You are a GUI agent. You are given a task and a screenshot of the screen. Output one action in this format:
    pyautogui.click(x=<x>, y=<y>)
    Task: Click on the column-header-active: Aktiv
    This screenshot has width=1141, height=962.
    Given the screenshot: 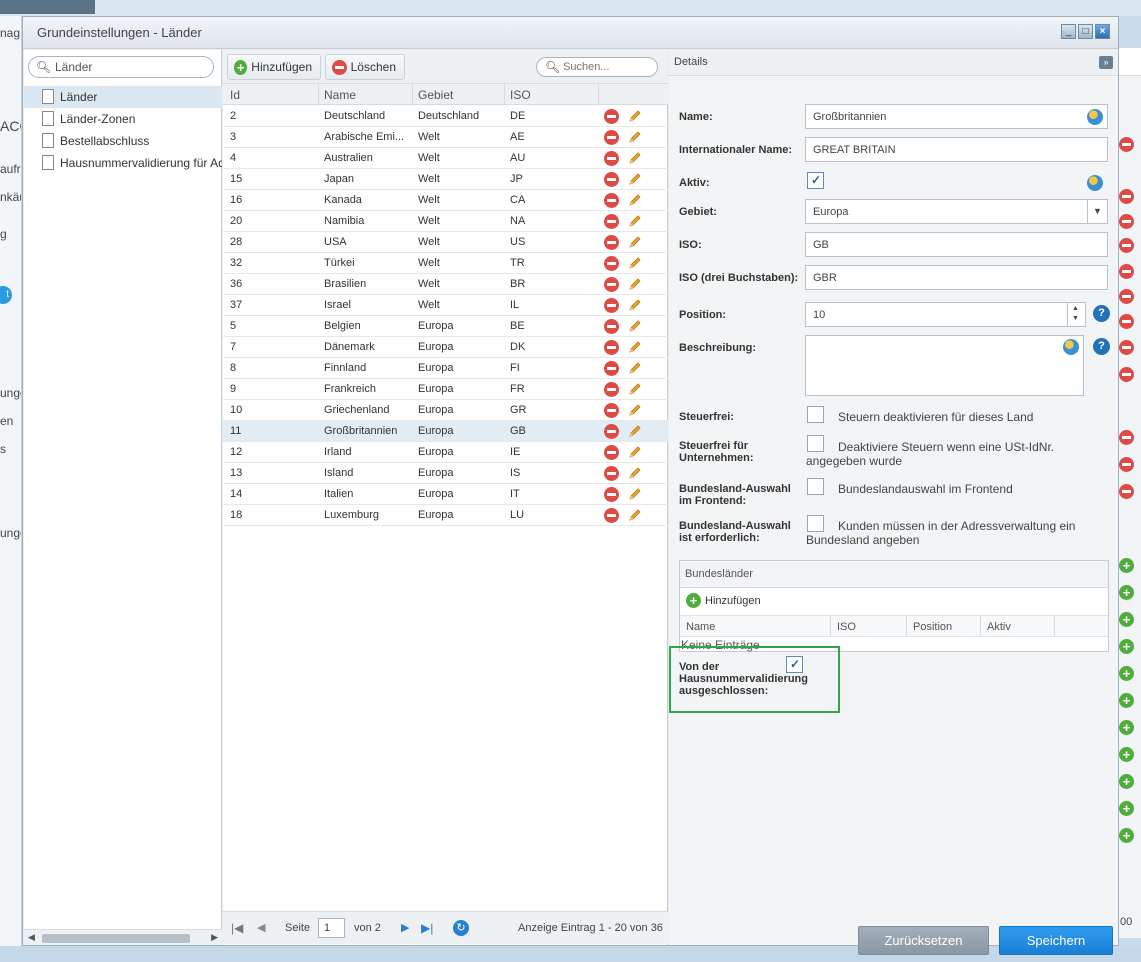 What is the action you would take?
    pyautogui.click(x=999, y=627)
    